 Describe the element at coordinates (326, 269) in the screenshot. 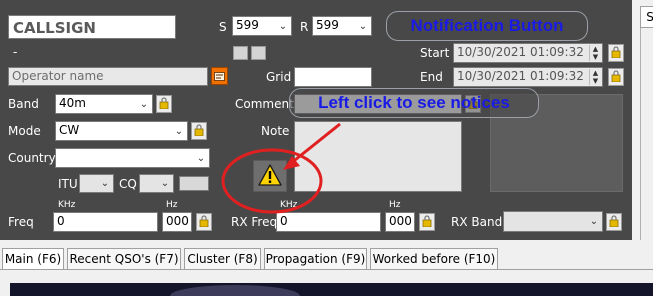

I see `tab-strip-line` at that location.